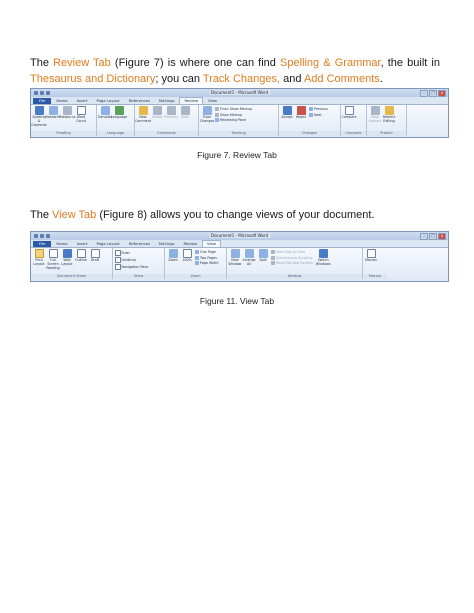  What do you see at coordinates (371, 260) in the screenshot?
I see `button-label: Macros` at bounding box center [371, 260].